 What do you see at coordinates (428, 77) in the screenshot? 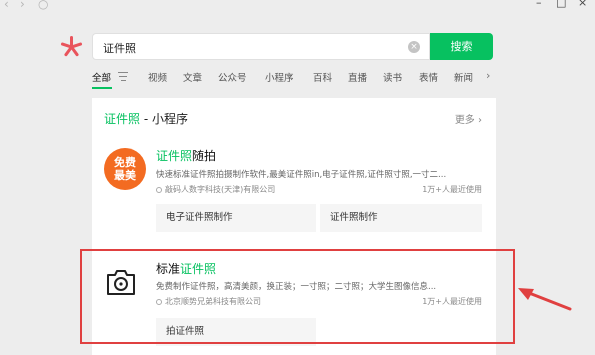
I see `tab-stickers: 表情` at bounding box center [428, 77].